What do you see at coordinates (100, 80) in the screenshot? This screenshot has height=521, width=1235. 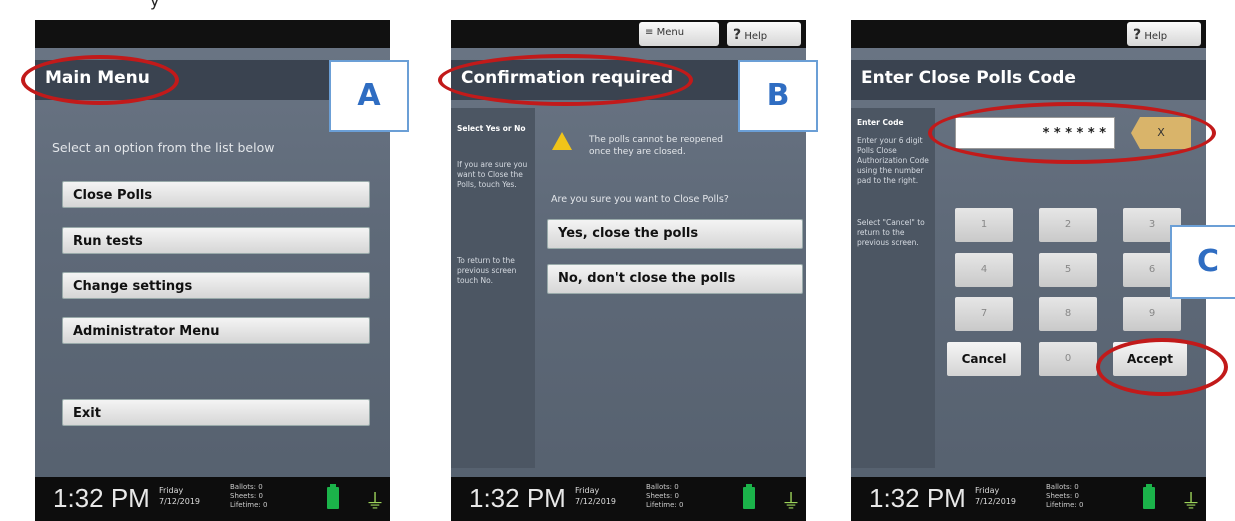 I see `highlight-ellipse-title-a` at bounding box center [100, 80].